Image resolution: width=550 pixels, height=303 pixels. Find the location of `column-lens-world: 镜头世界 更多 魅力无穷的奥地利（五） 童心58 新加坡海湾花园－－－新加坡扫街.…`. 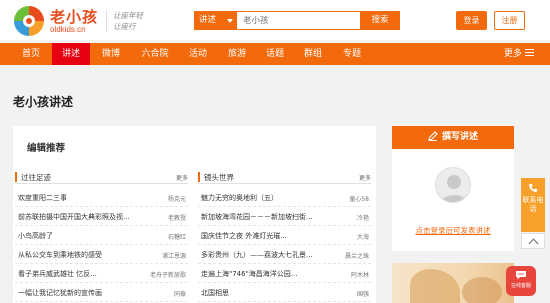

column-lens-world: 镜头世界 更多 魅力无穷的奥地利（五） 童心58 新加坡海湾花园－－－新加坡扫街.… is located at coordinates (284, 236).